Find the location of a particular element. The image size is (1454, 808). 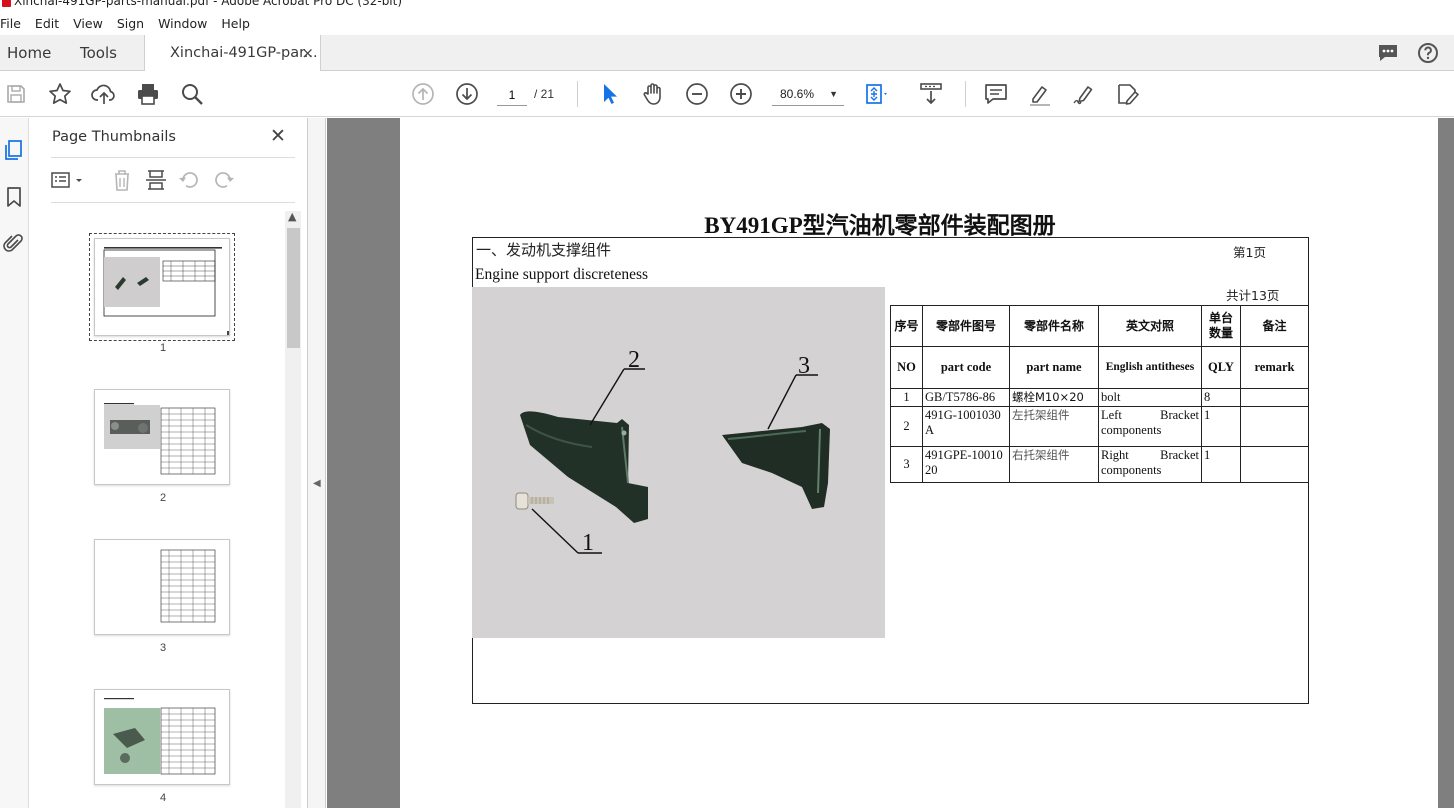

previous-page-icon is located at coordinates (423, 94).